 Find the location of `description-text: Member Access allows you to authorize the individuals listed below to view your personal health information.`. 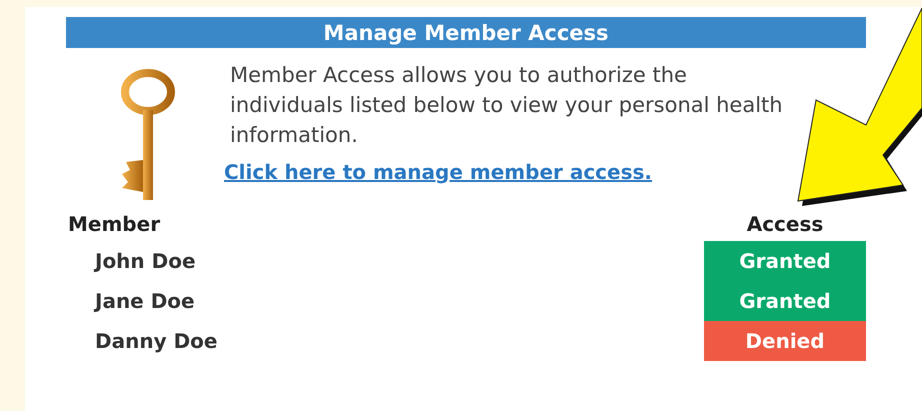

description-text: Member Access allows you to authorize the individuals listed below to view your personal health information. is located at coordinates (507, 105).